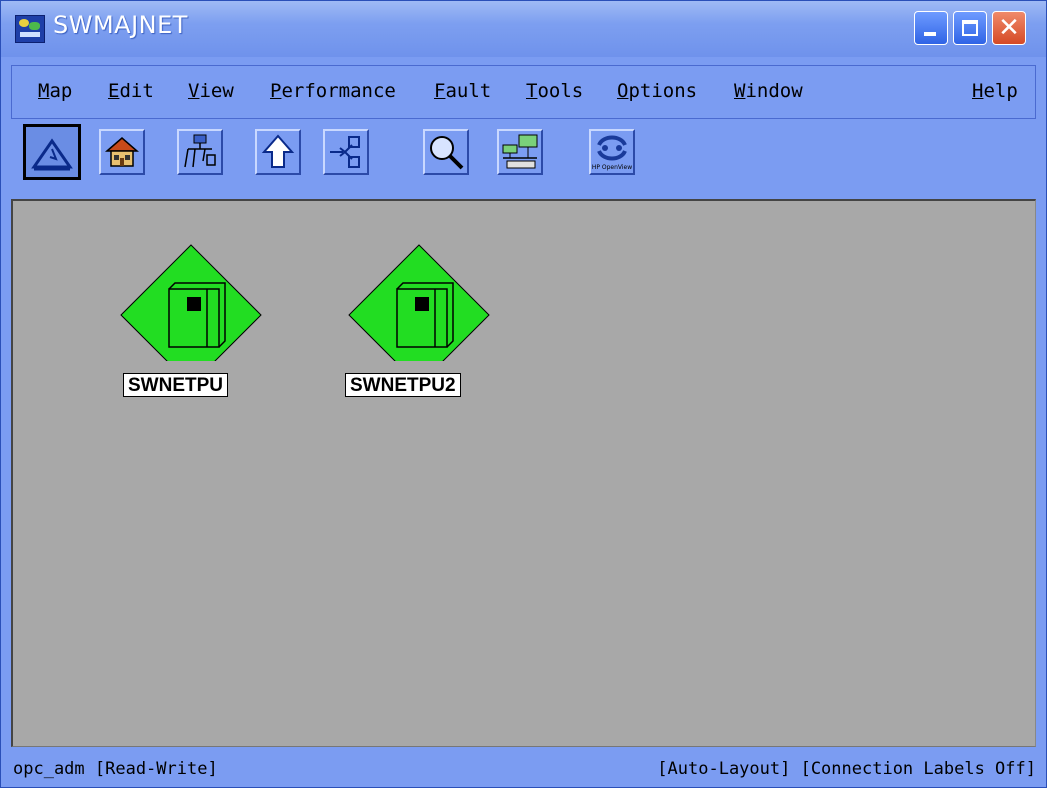 Image resolution: width=1047 pixels, height=788 pixels. I want to click on maximize-button, so click(970, 28).